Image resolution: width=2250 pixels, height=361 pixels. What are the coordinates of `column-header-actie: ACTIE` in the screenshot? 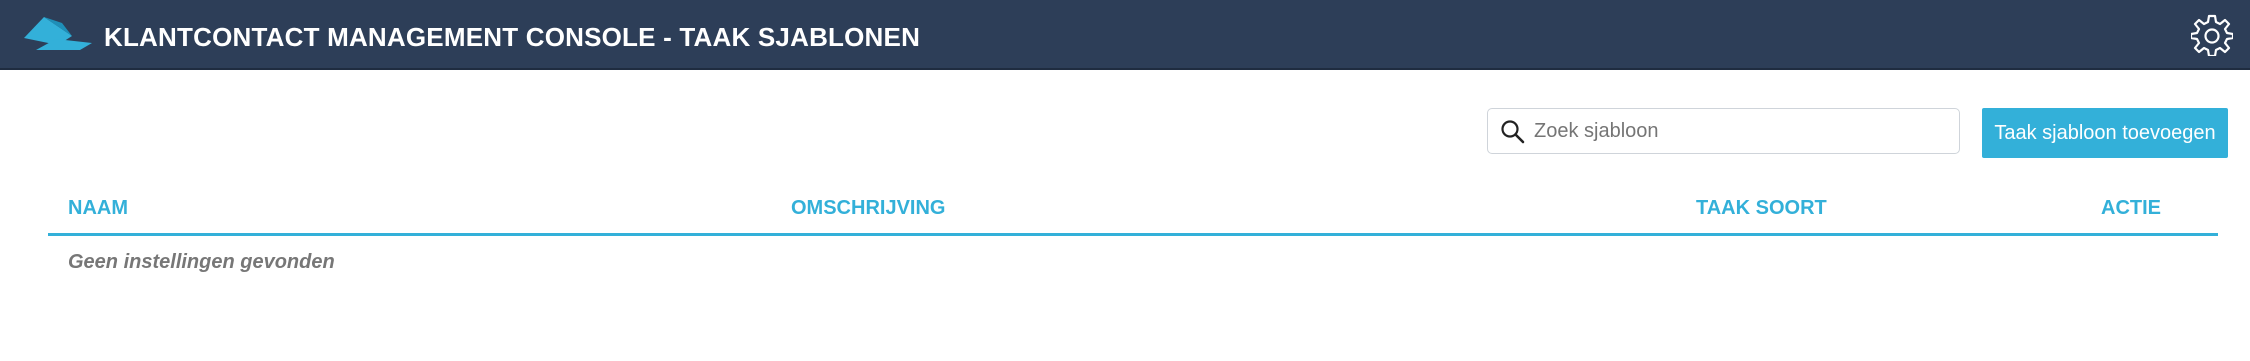 It's located at (2131, 208).